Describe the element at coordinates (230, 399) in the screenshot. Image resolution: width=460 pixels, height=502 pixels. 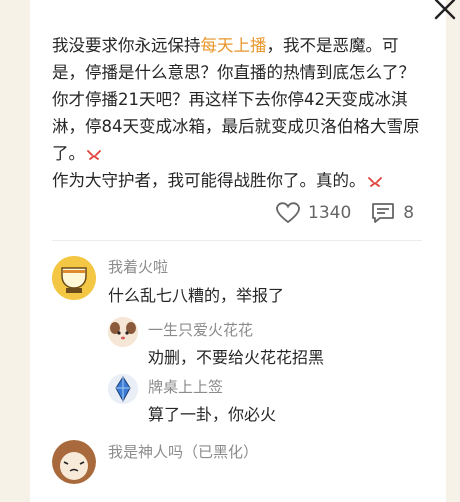
I see `reply-item: 牌桌上上签 算了一卦，你必火` at that location.